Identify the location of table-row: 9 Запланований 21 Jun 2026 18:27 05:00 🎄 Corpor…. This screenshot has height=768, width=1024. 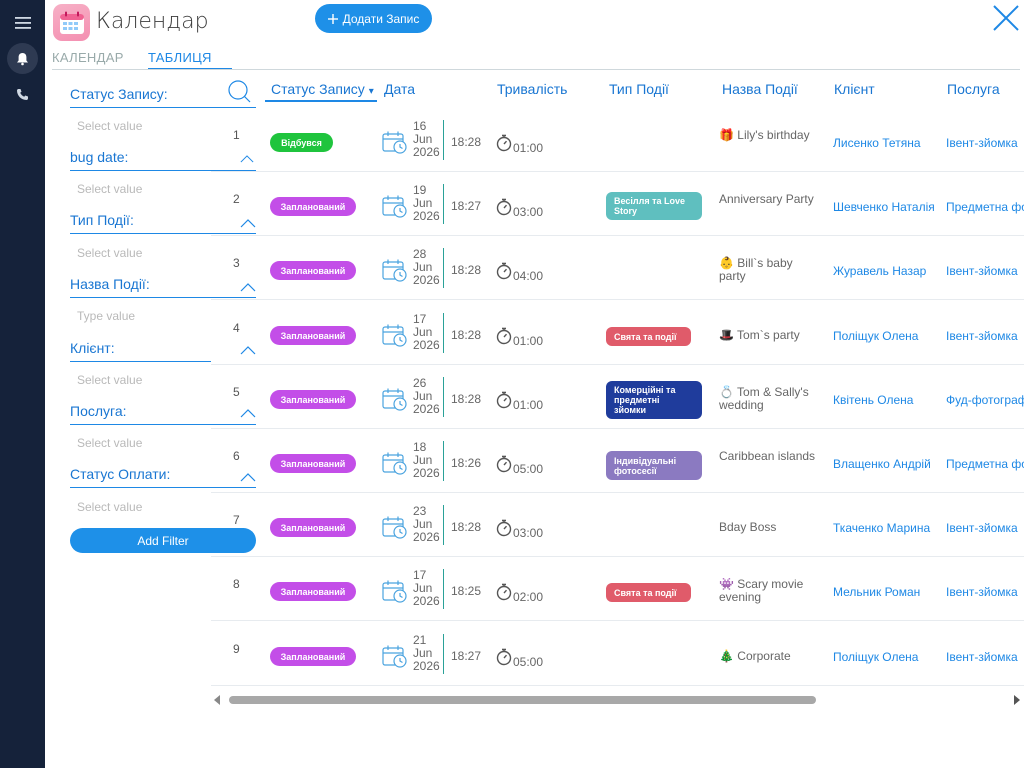
(617, 654).